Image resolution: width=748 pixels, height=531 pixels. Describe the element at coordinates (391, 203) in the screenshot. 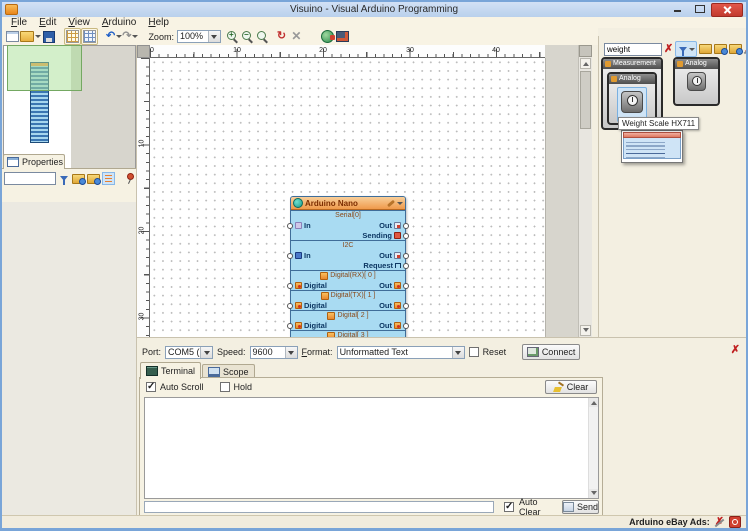

I see `wrench-icon` at that location.